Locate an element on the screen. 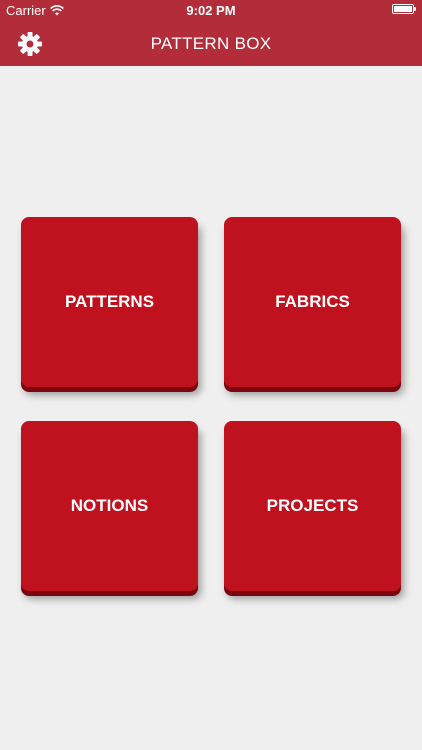 This screenshot has width=422, height=750. battery-icon is located at coordinates (404, 9).